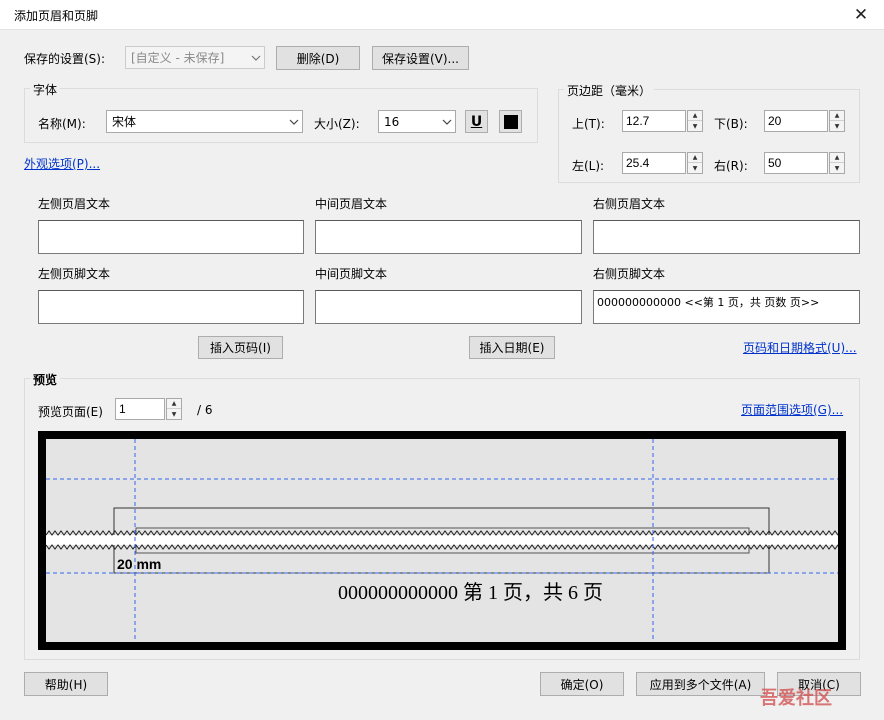 Image resolution: width=884 pixels, height=720 pixels. I want to click on saved-settings-combo: [自定义 - 未保存], so click(195, 57).